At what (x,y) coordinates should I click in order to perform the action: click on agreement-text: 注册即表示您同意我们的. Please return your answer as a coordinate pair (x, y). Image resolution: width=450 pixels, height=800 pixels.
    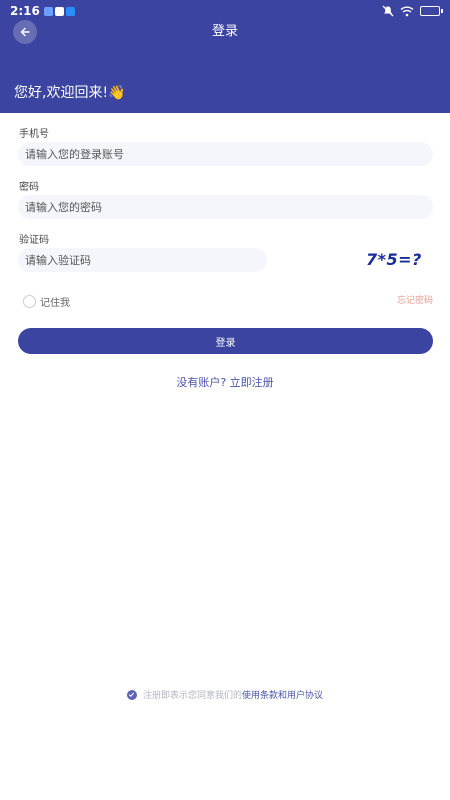
    Looking at the image, I should click on (192, 696).